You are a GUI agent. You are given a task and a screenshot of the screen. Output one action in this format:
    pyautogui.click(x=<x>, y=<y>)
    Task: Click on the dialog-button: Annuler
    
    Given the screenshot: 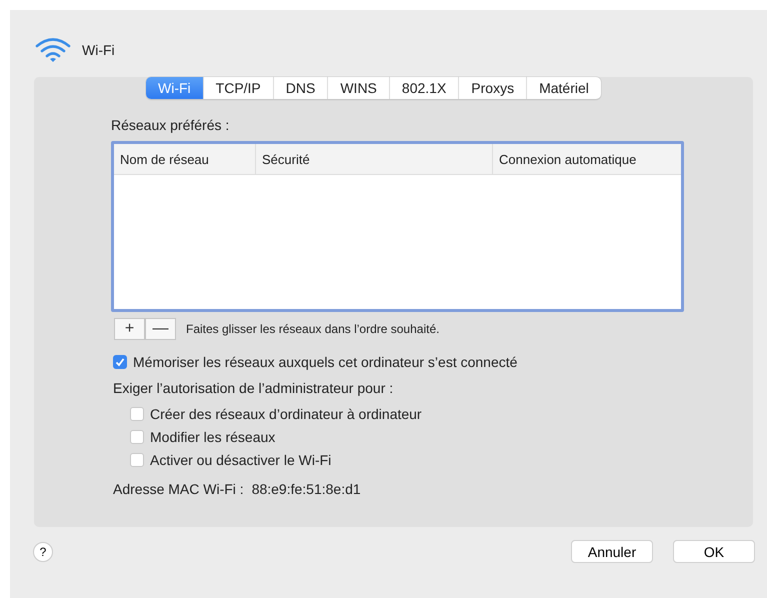 What is the action you would take?
    pyautogui.click(x=612, y=551)
    